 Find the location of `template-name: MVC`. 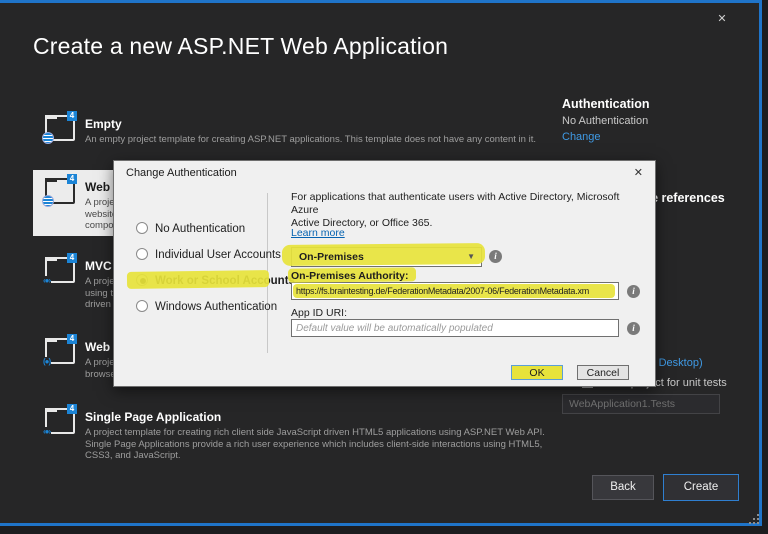

template-name: MVC is located at coordinates (98, 266).